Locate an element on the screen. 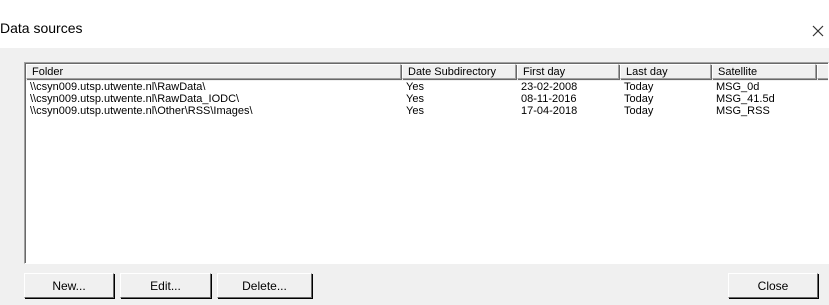  folder-cell: \\csyn009.utsp.utwente.nl\RawData_IODC\ is located at coordinates (135, 99).